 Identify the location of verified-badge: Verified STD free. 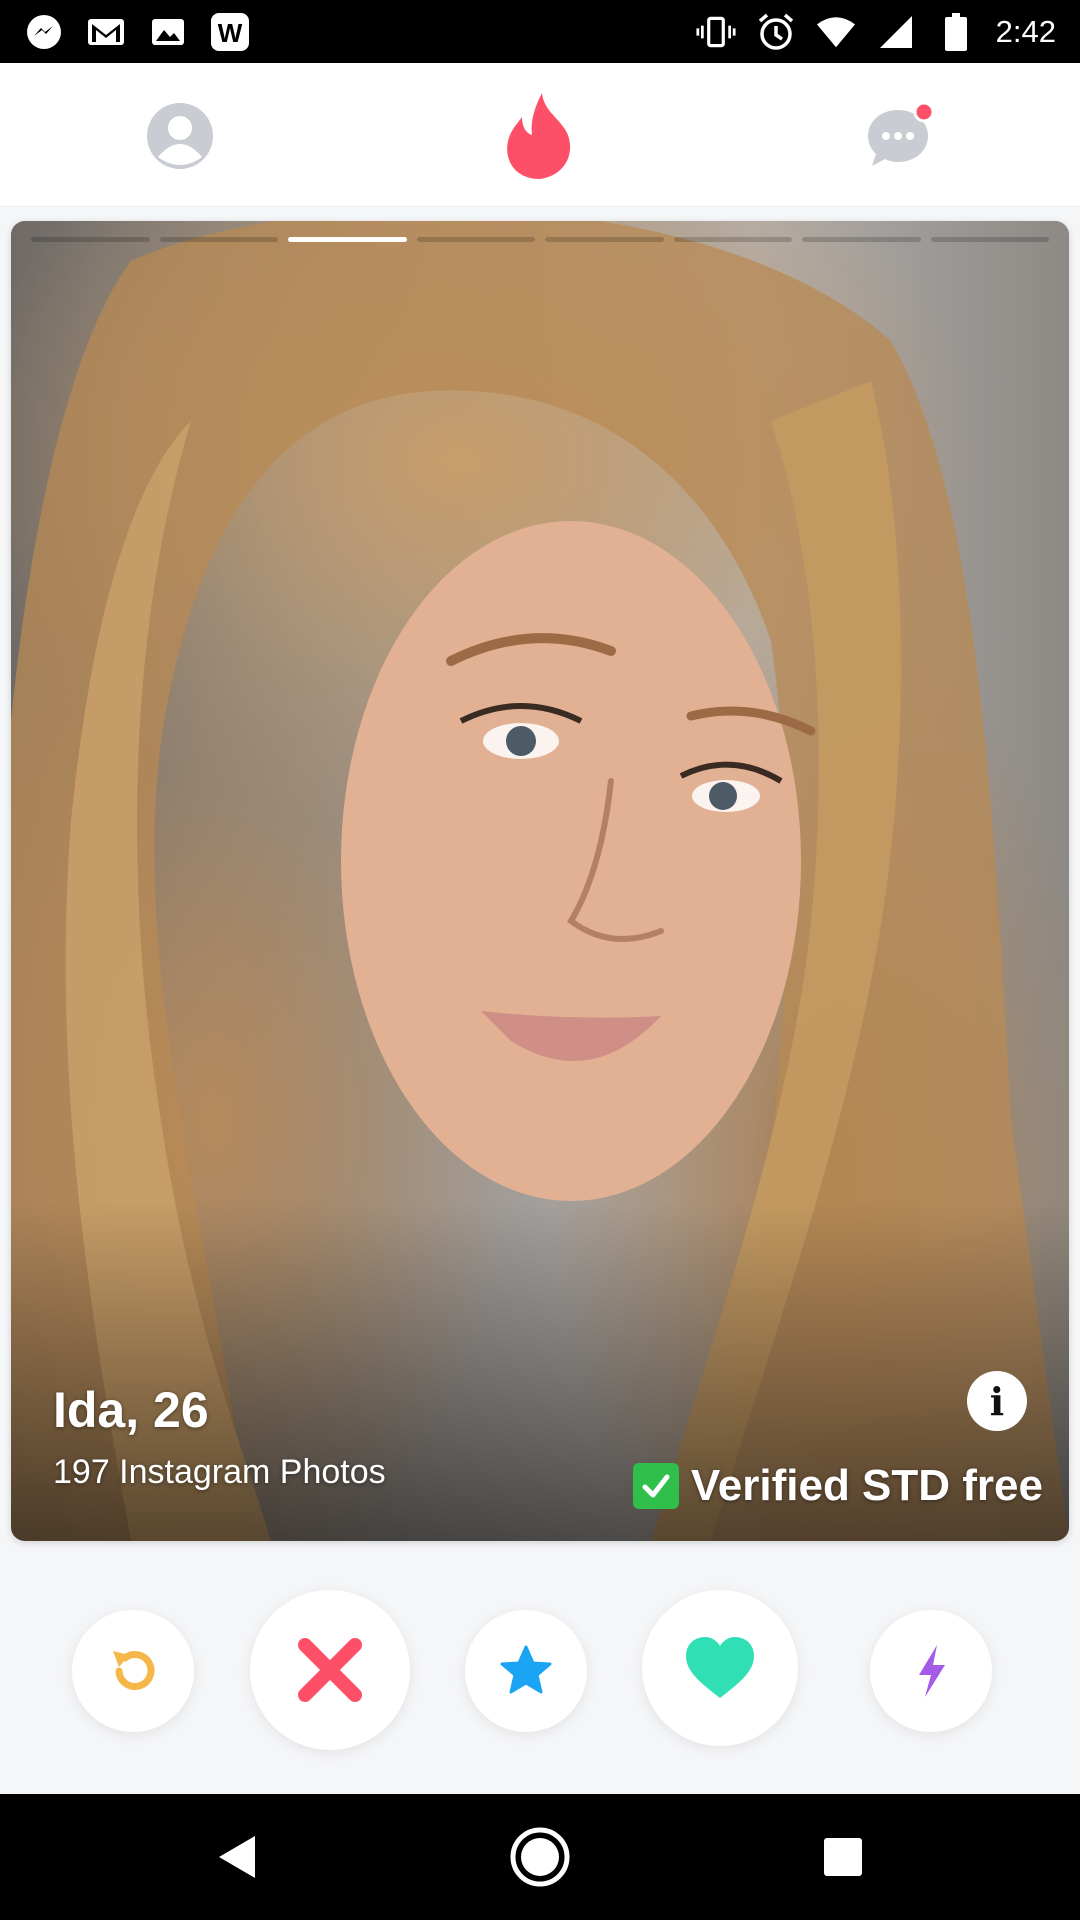
(837, 1486).